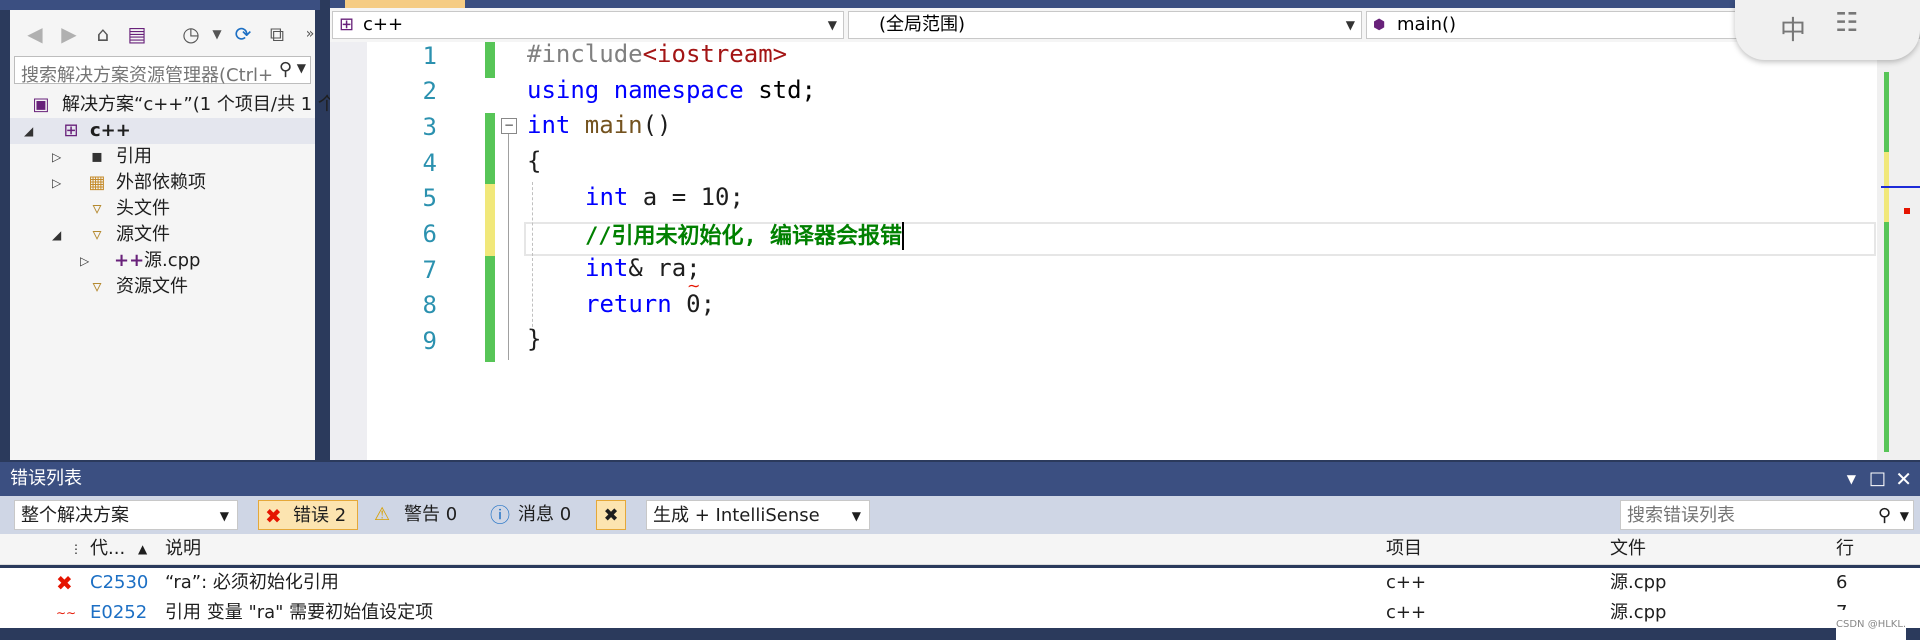 The height and width of the screenshot is (640, 1920). What do you see at coordinates (152, 286) in the screenshot?
I see `tree-label: 资源文件` at bounding box center [152, 286].